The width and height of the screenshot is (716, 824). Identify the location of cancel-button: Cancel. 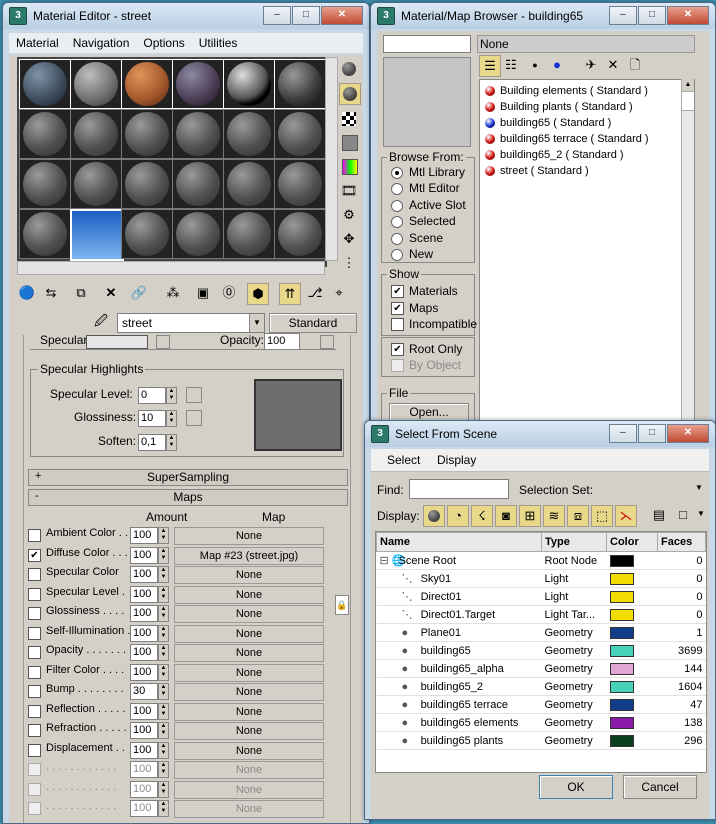
(660, 787).